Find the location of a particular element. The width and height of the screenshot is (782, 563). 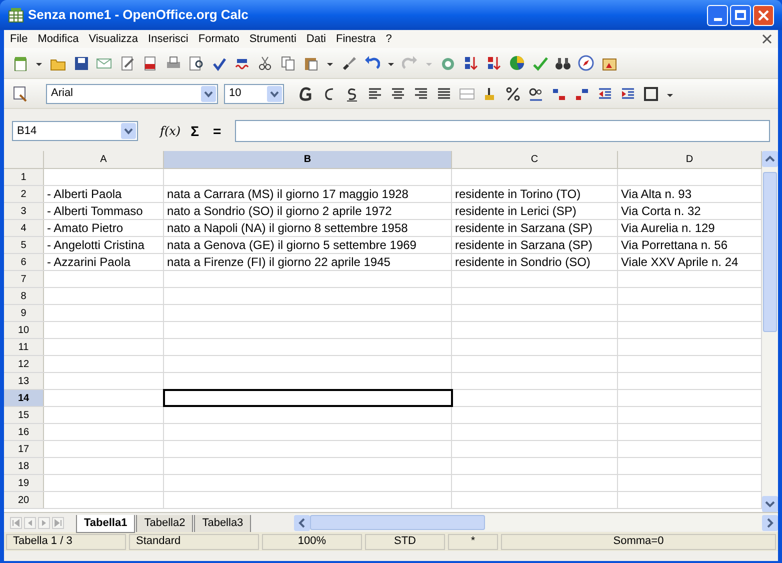

row-header: 7 is located at coordinates (24, 279).